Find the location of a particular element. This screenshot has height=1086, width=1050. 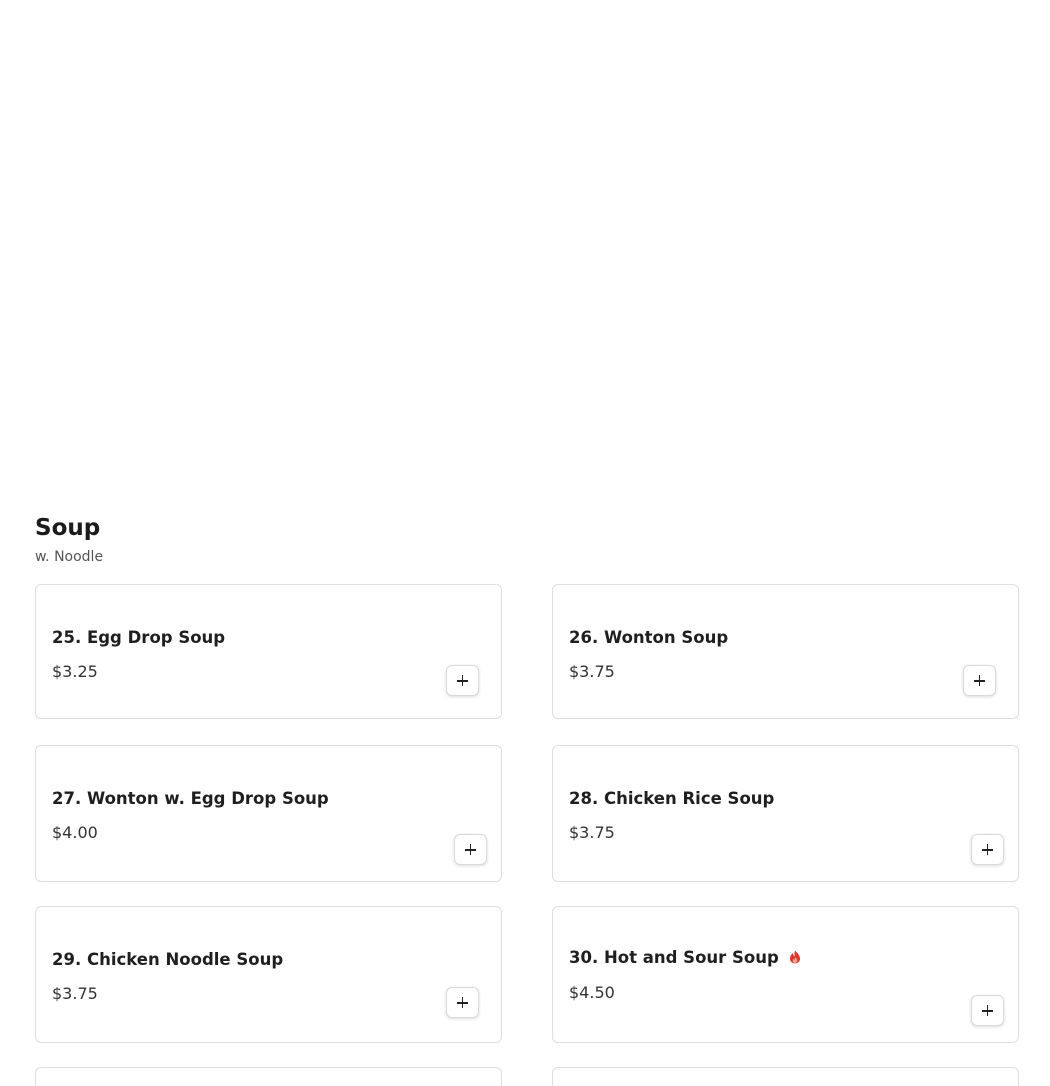

menu-item-card: 30. Hot and Sour Soup $4.50 is located at coordinates (785, 974).